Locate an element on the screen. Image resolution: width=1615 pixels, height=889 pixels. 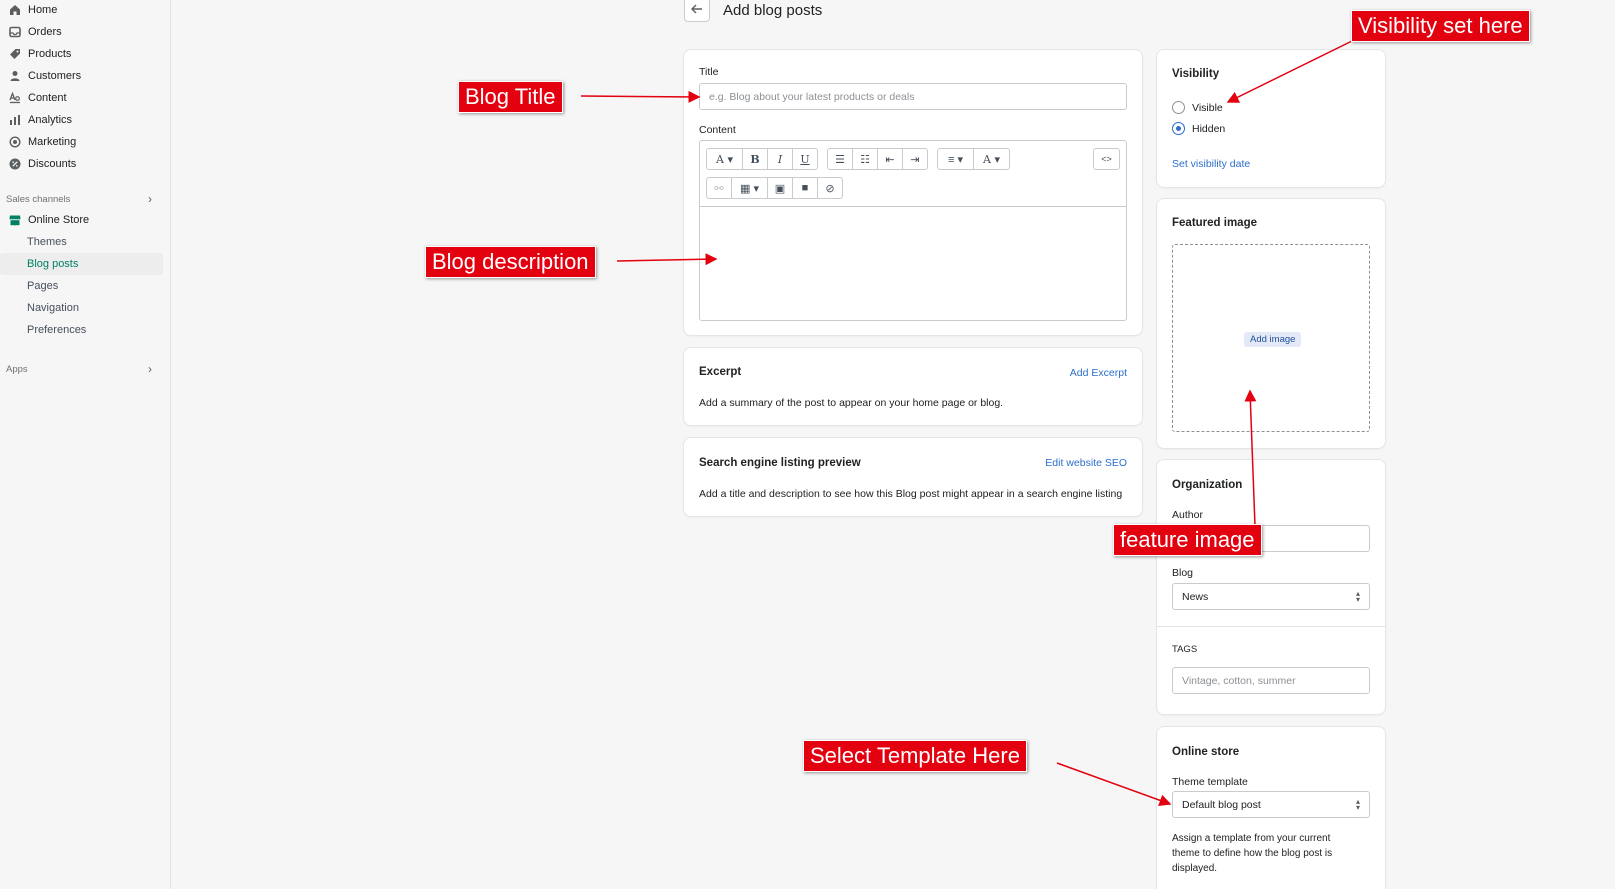
annotation-blog-title: Blog Title is located at coordinates (510, 97).